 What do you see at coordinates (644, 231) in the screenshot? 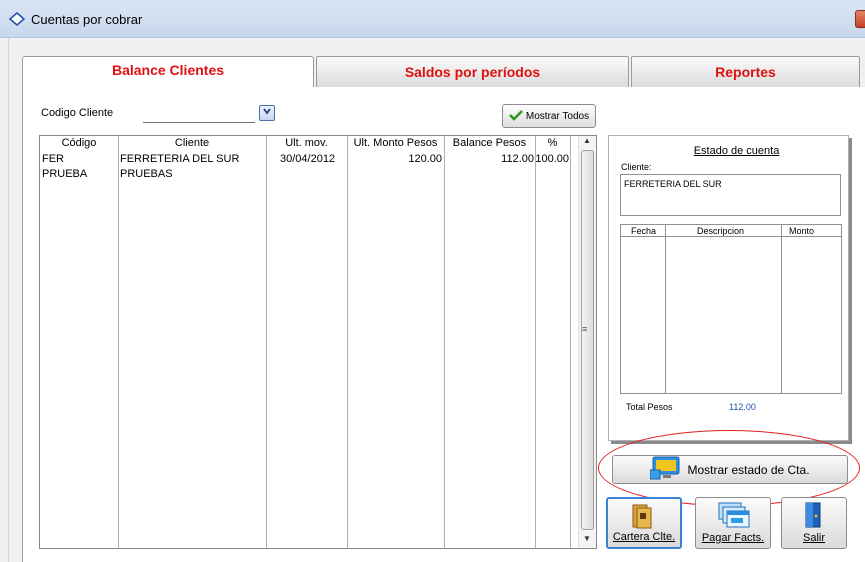
I see `estado-col-fecha: Fecha` at bounding box center [644, 231].